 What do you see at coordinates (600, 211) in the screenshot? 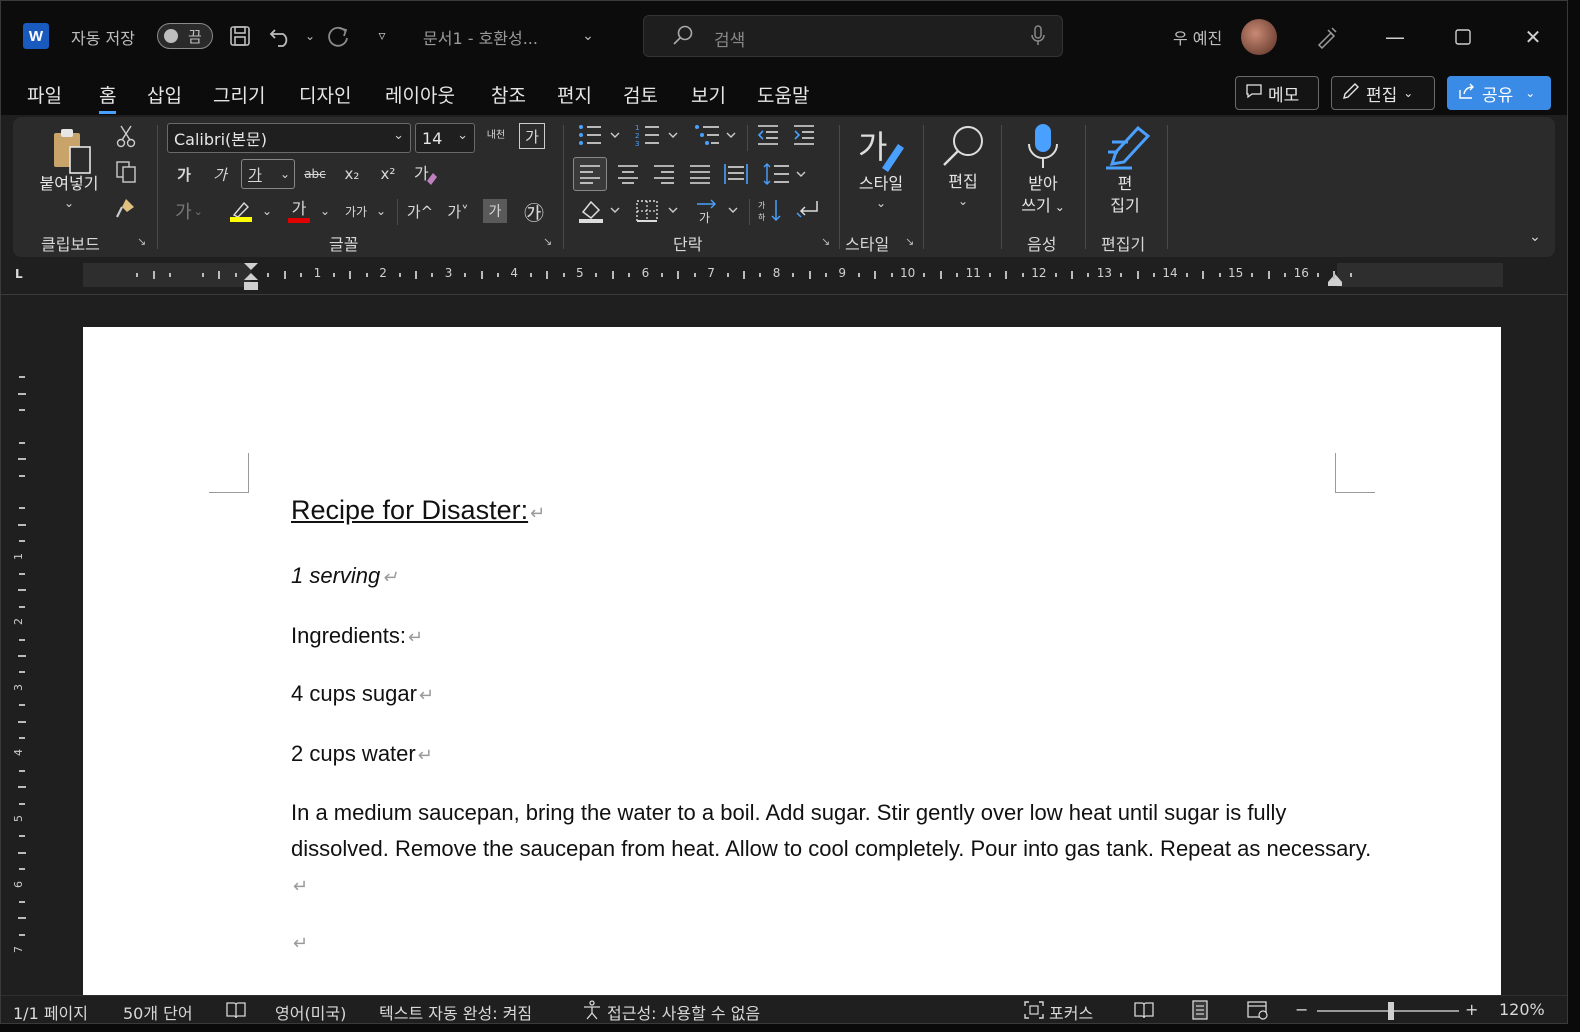
I see `shading-icon` at bounding box center [600, 211].